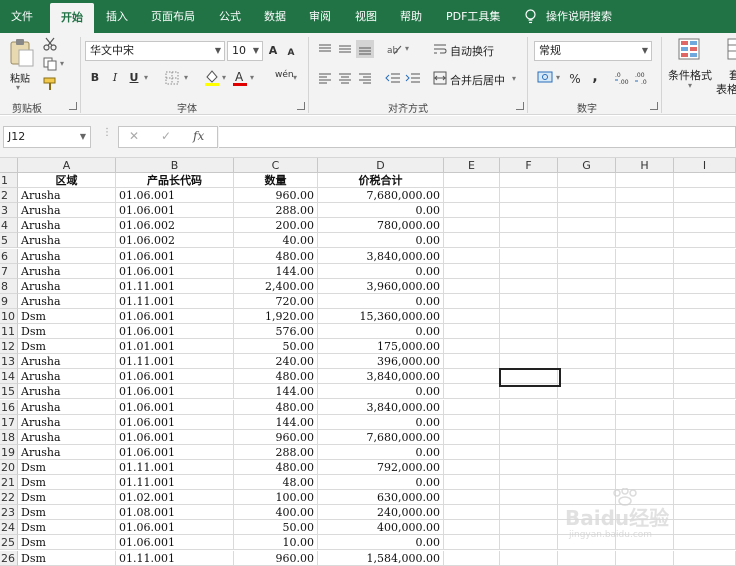 The image size is (736, 566). I want to click on tab-help: 帮助, so click(411, 16).